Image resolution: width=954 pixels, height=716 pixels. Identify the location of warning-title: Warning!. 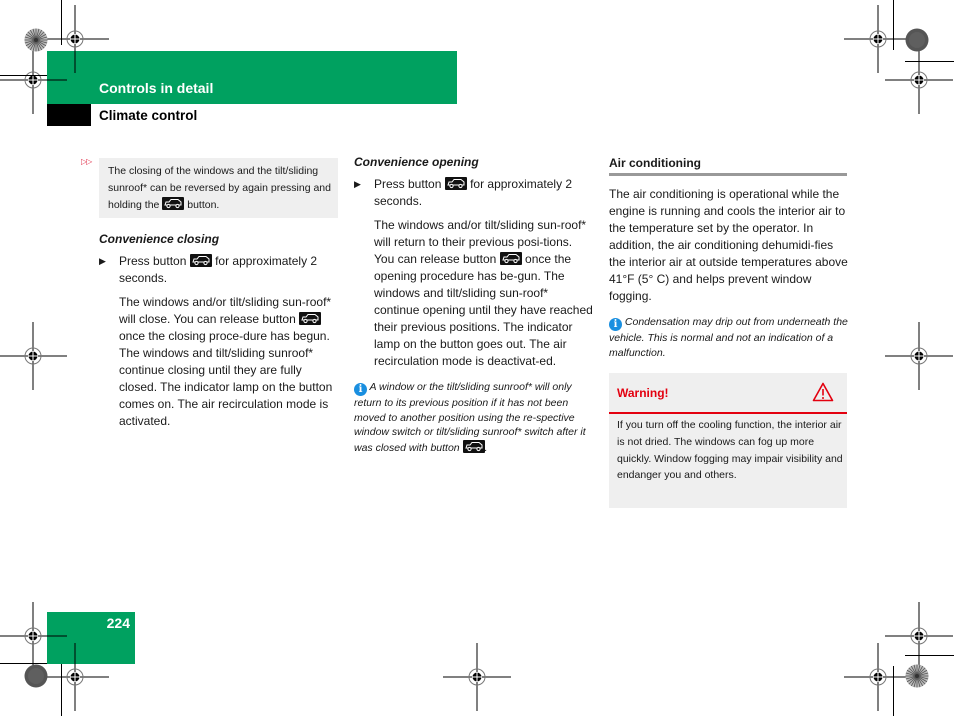
(643, 393).